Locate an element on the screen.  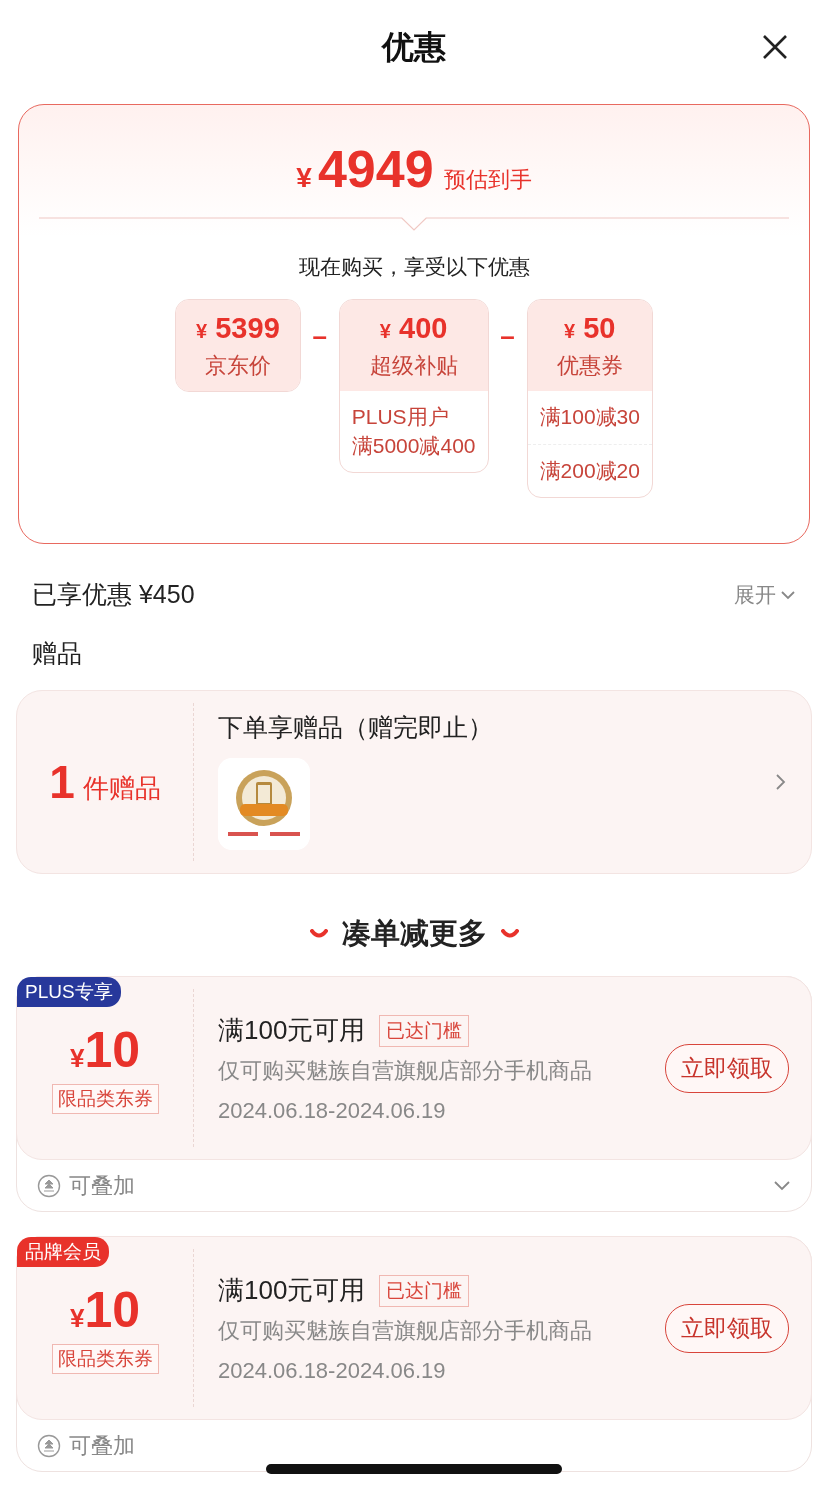
component-amount: 50 is located at coordinates (599, 328).